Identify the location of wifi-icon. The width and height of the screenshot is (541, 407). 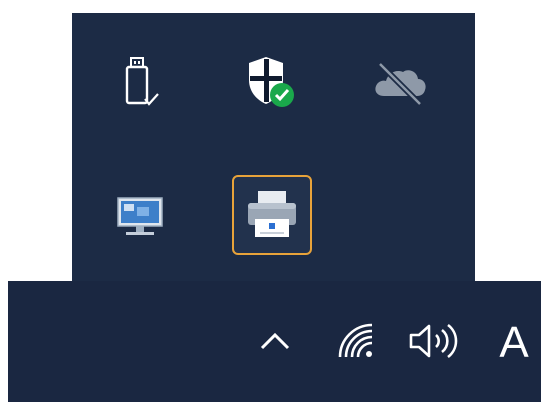
(356, 343).